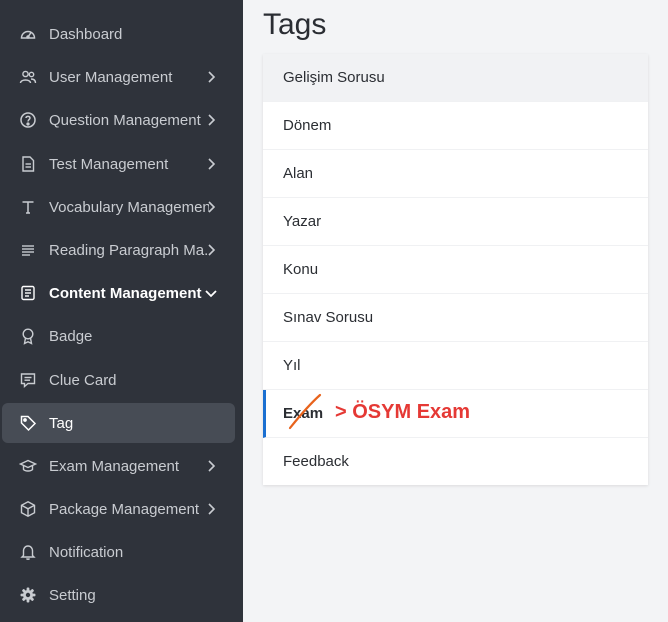 The height and width of the screenshot is (622, 668). What do you see at coordinates (302, 221) in the screenshot?
I see `tag-label: Yazar` at bounding box center [302, 221].